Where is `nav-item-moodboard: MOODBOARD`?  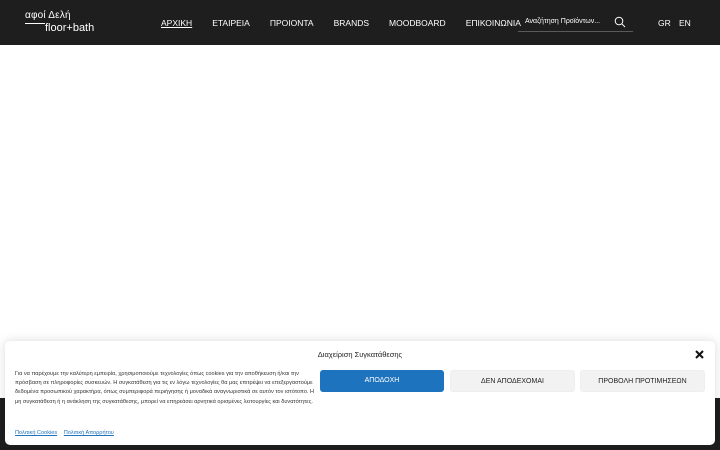
nav-item-moodboard: MOODBOARD is located at coordinates (417, 23).